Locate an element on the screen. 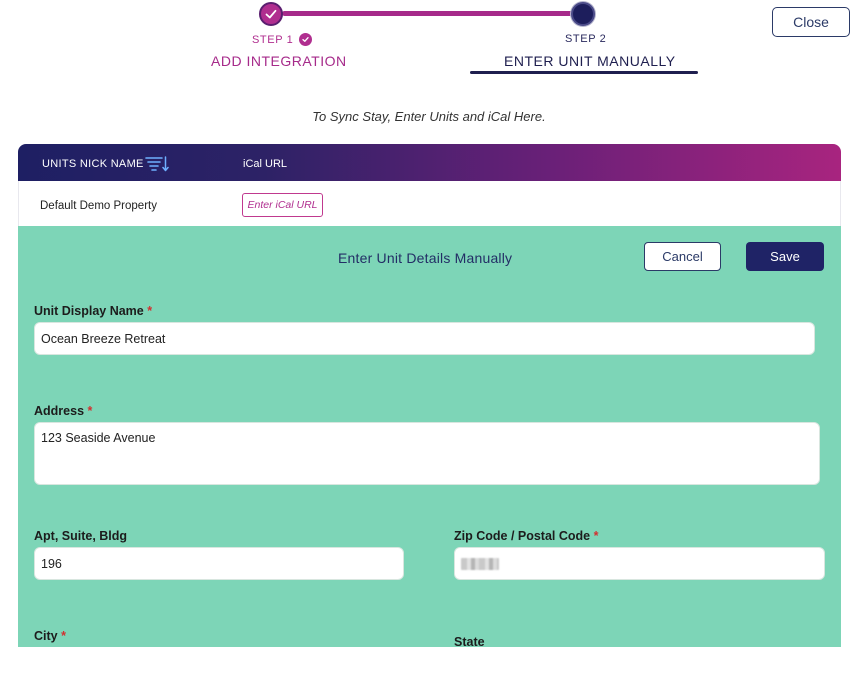 The image size is (862, 676). redacted-zip-value is located at coordinates (480, 563).